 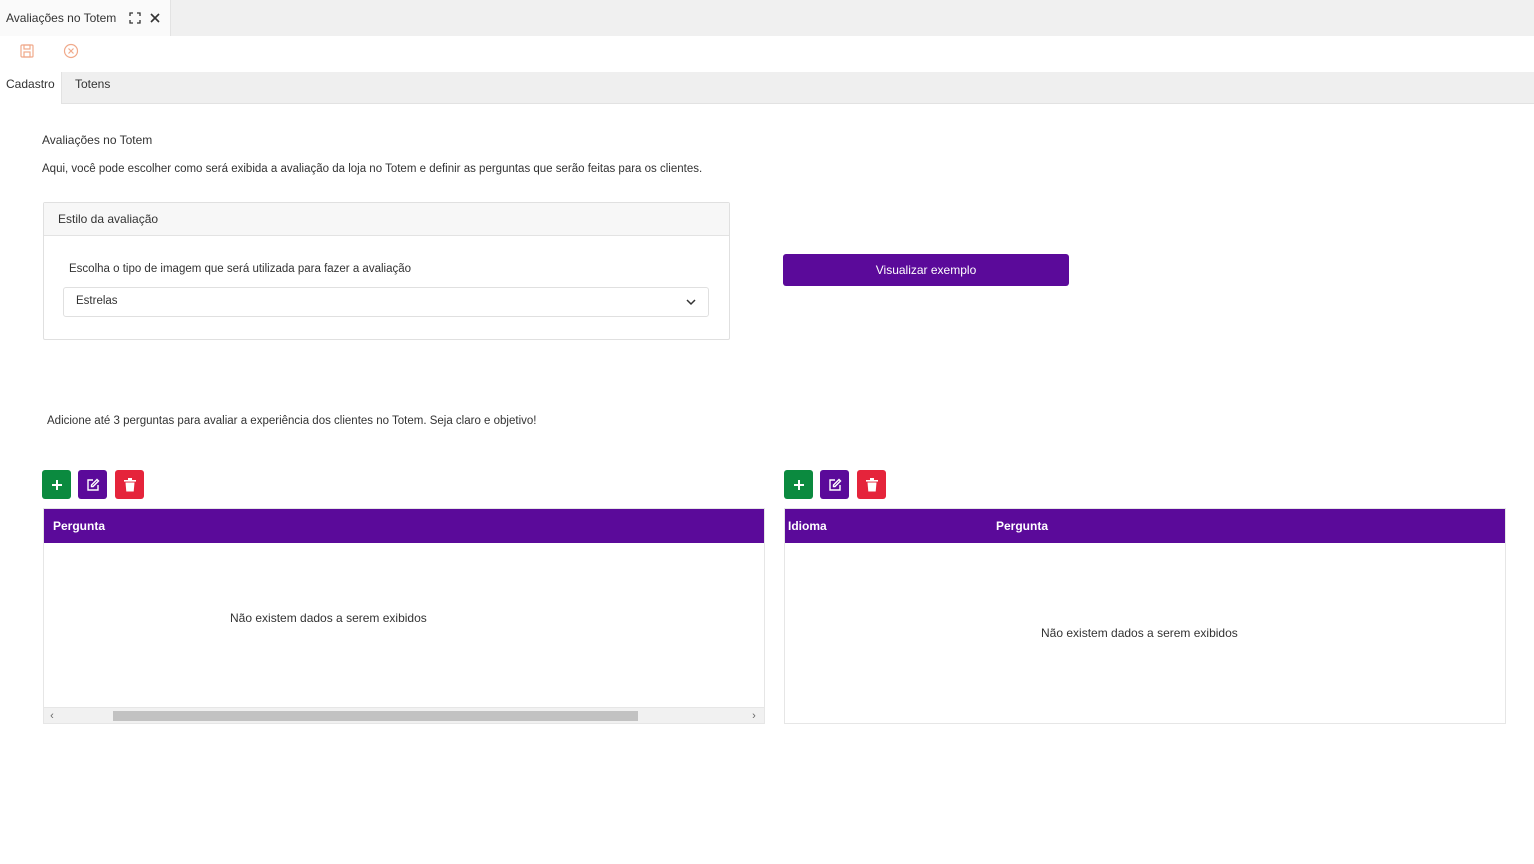 I want to click on edit-translation-button, so click(x=834, y=484).